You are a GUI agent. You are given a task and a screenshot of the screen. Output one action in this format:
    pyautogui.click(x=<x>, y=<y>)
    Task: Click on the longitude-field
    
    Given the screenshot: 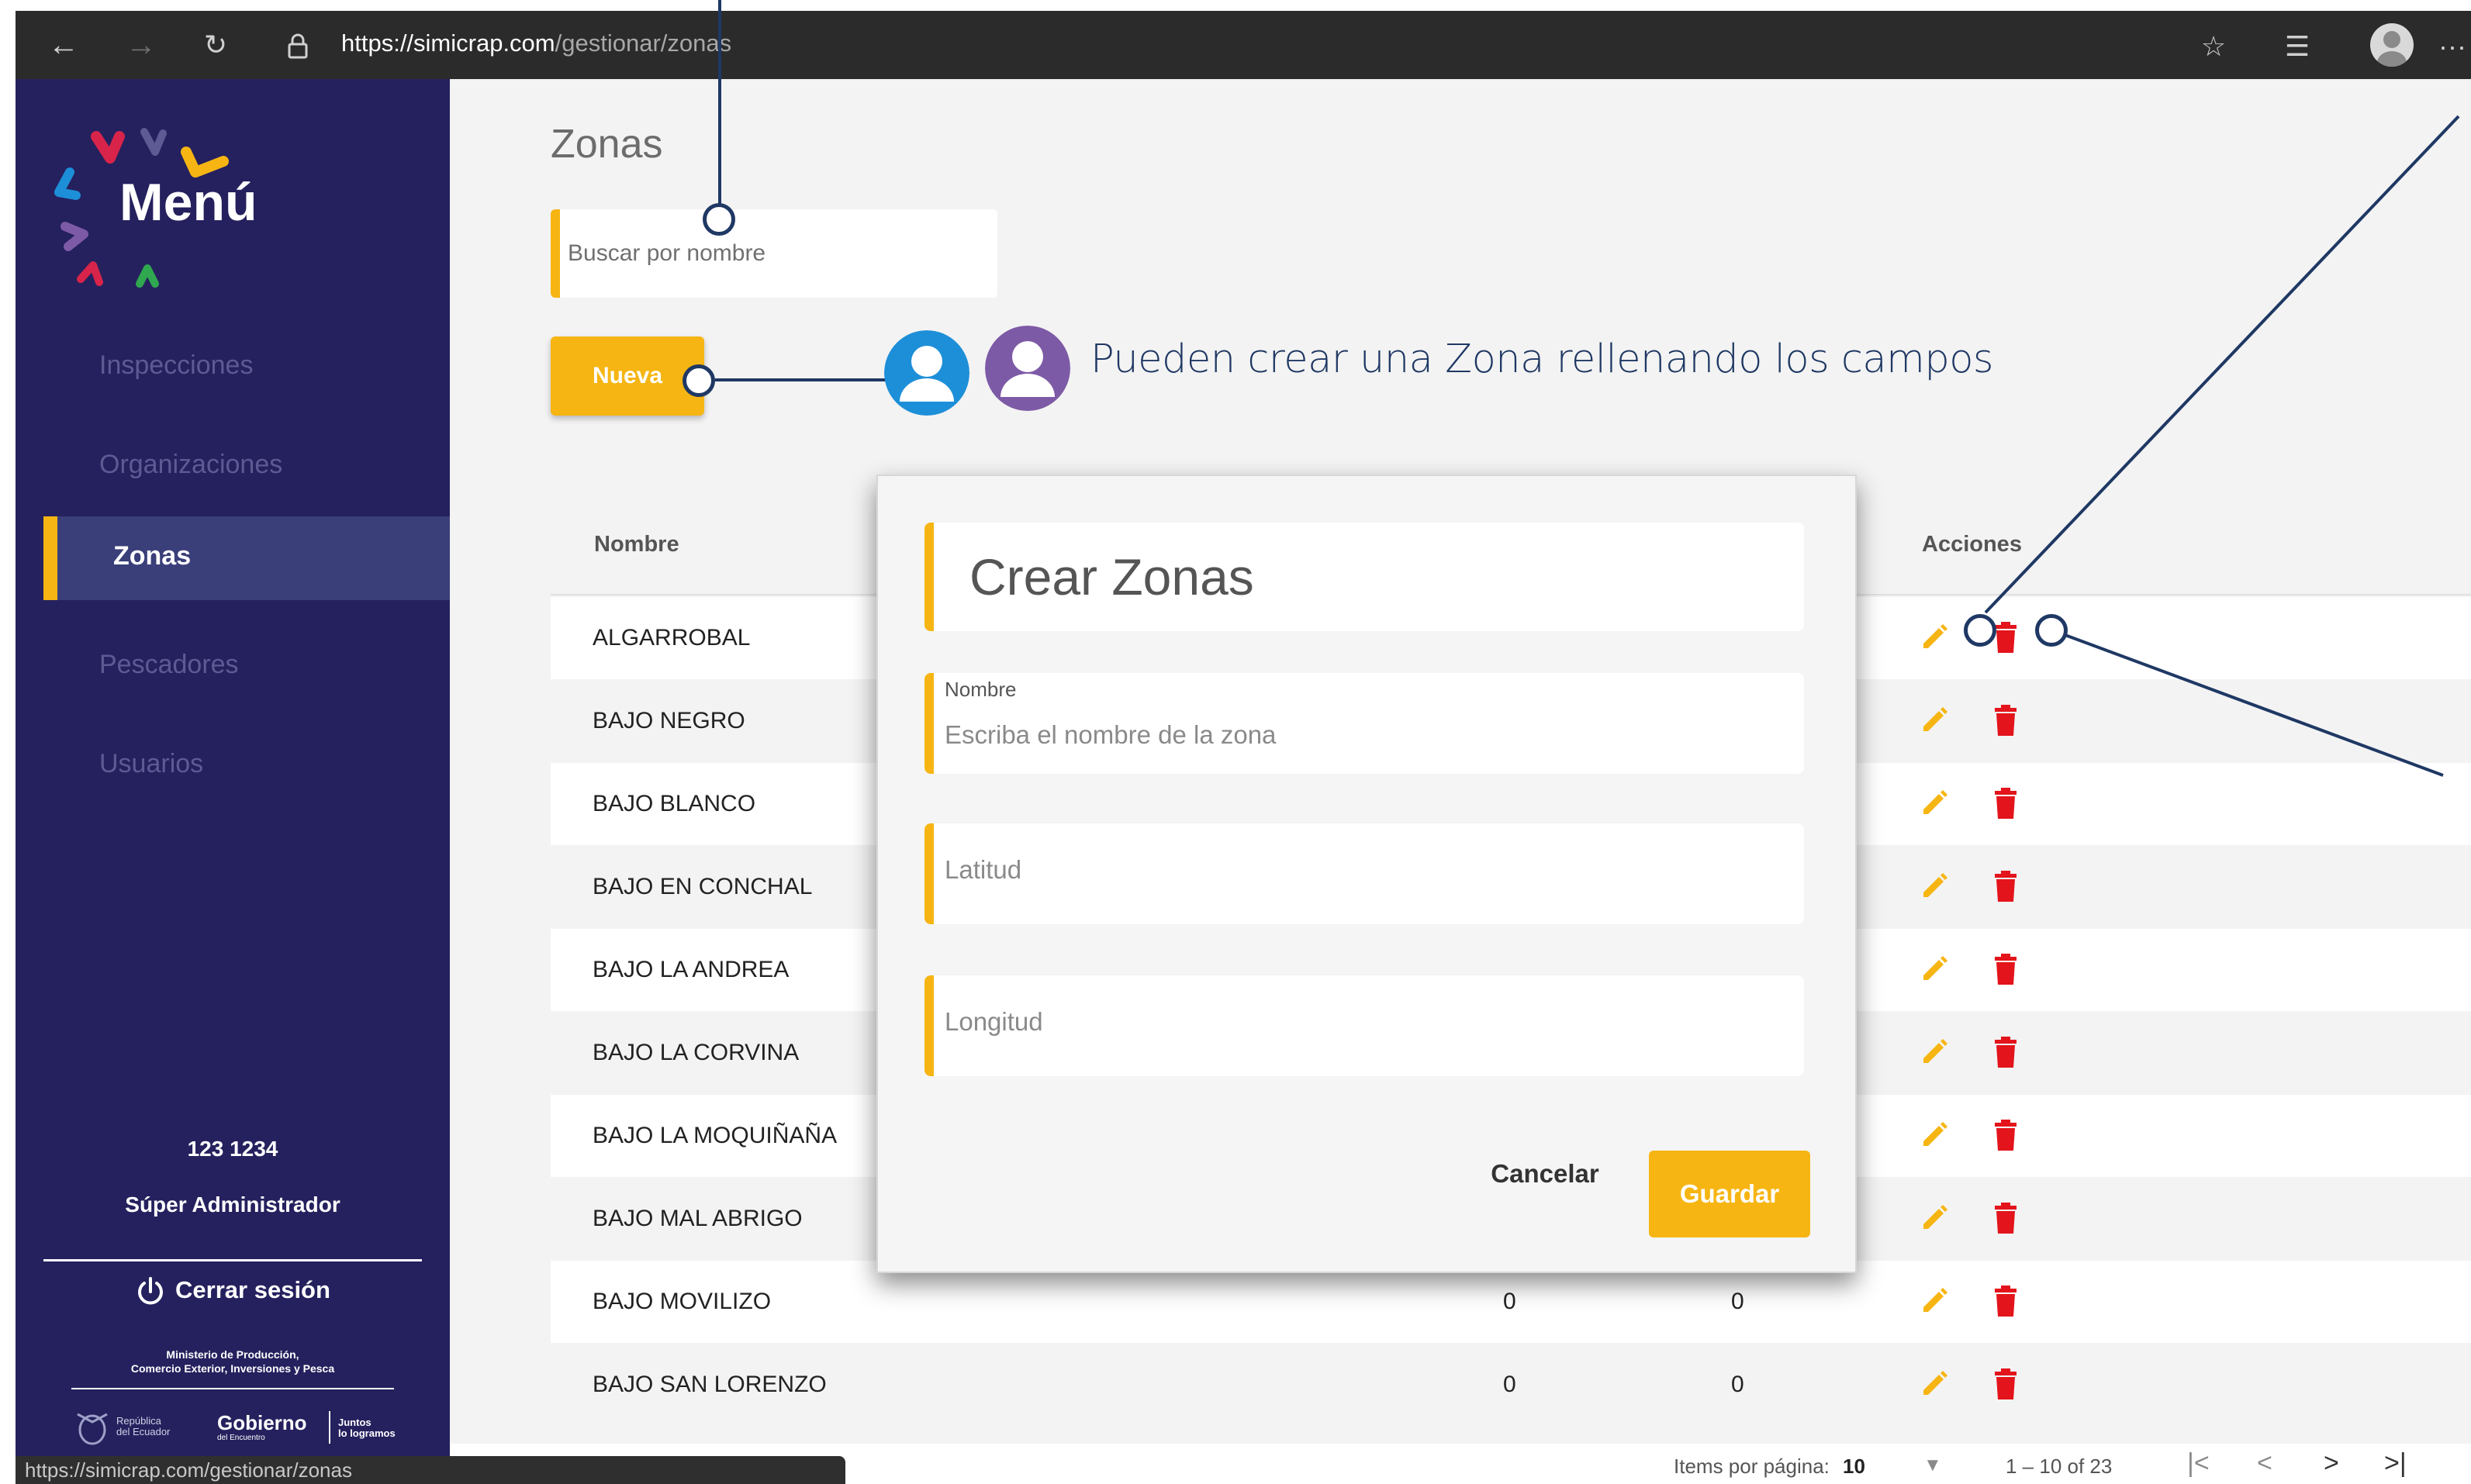 What is the action you would take?
    pyautogui.click(x=1364, y=1025)
    